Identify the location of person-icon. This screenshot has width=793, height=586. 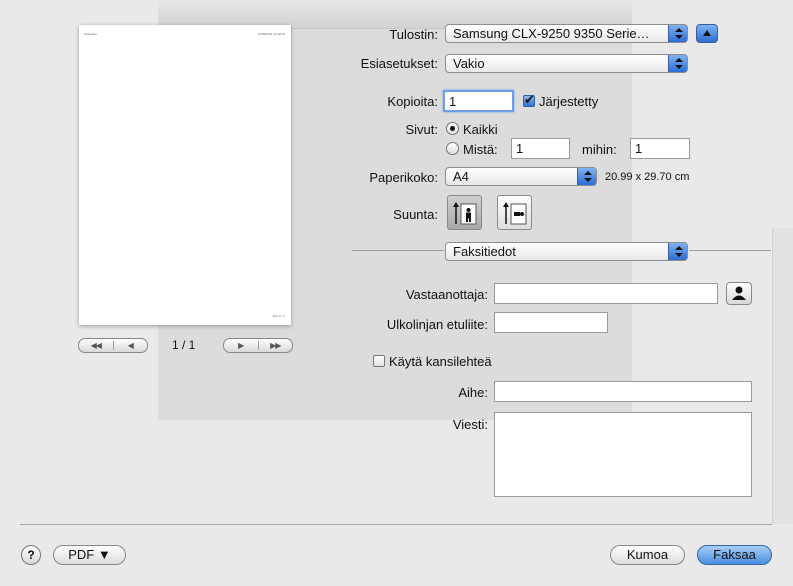
(739, 293).